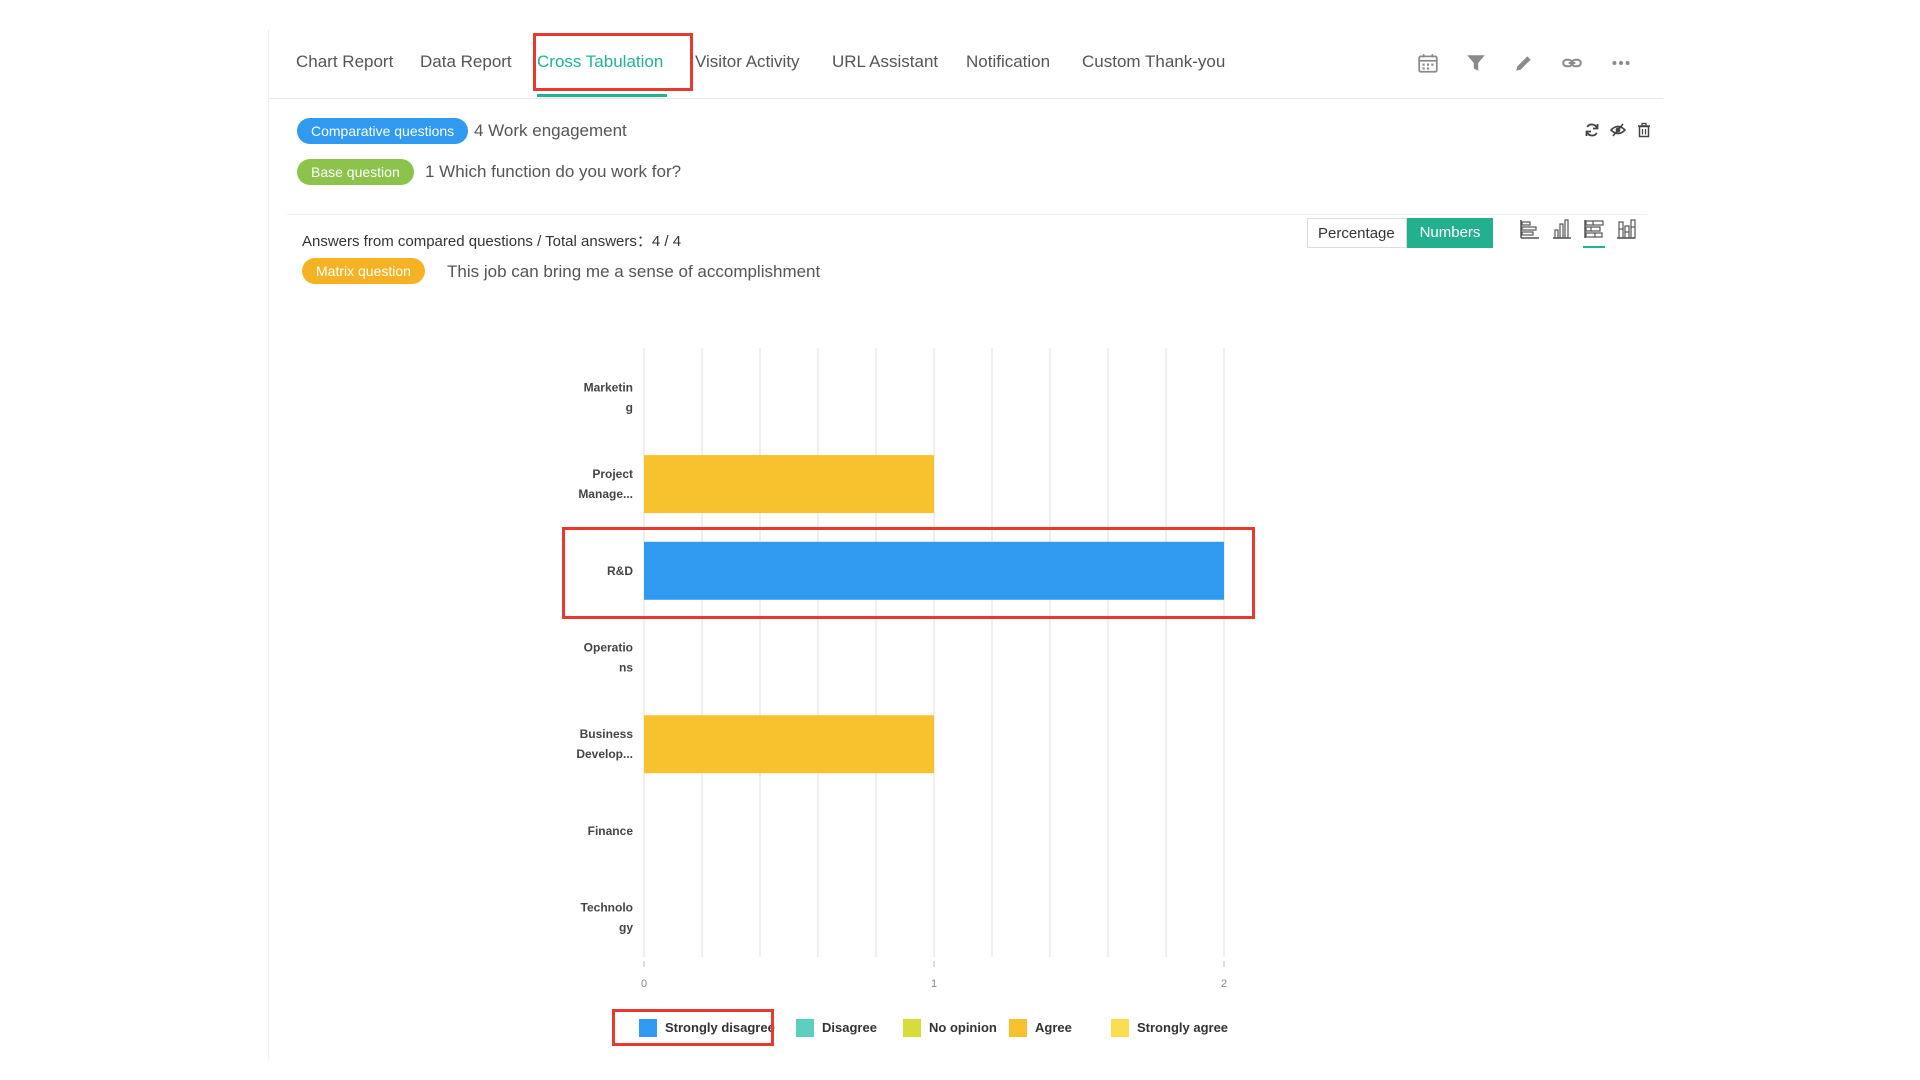  Describe the element at coordinates (629, 407) in the screenshot. I see `y-axis-label: g` at that location.